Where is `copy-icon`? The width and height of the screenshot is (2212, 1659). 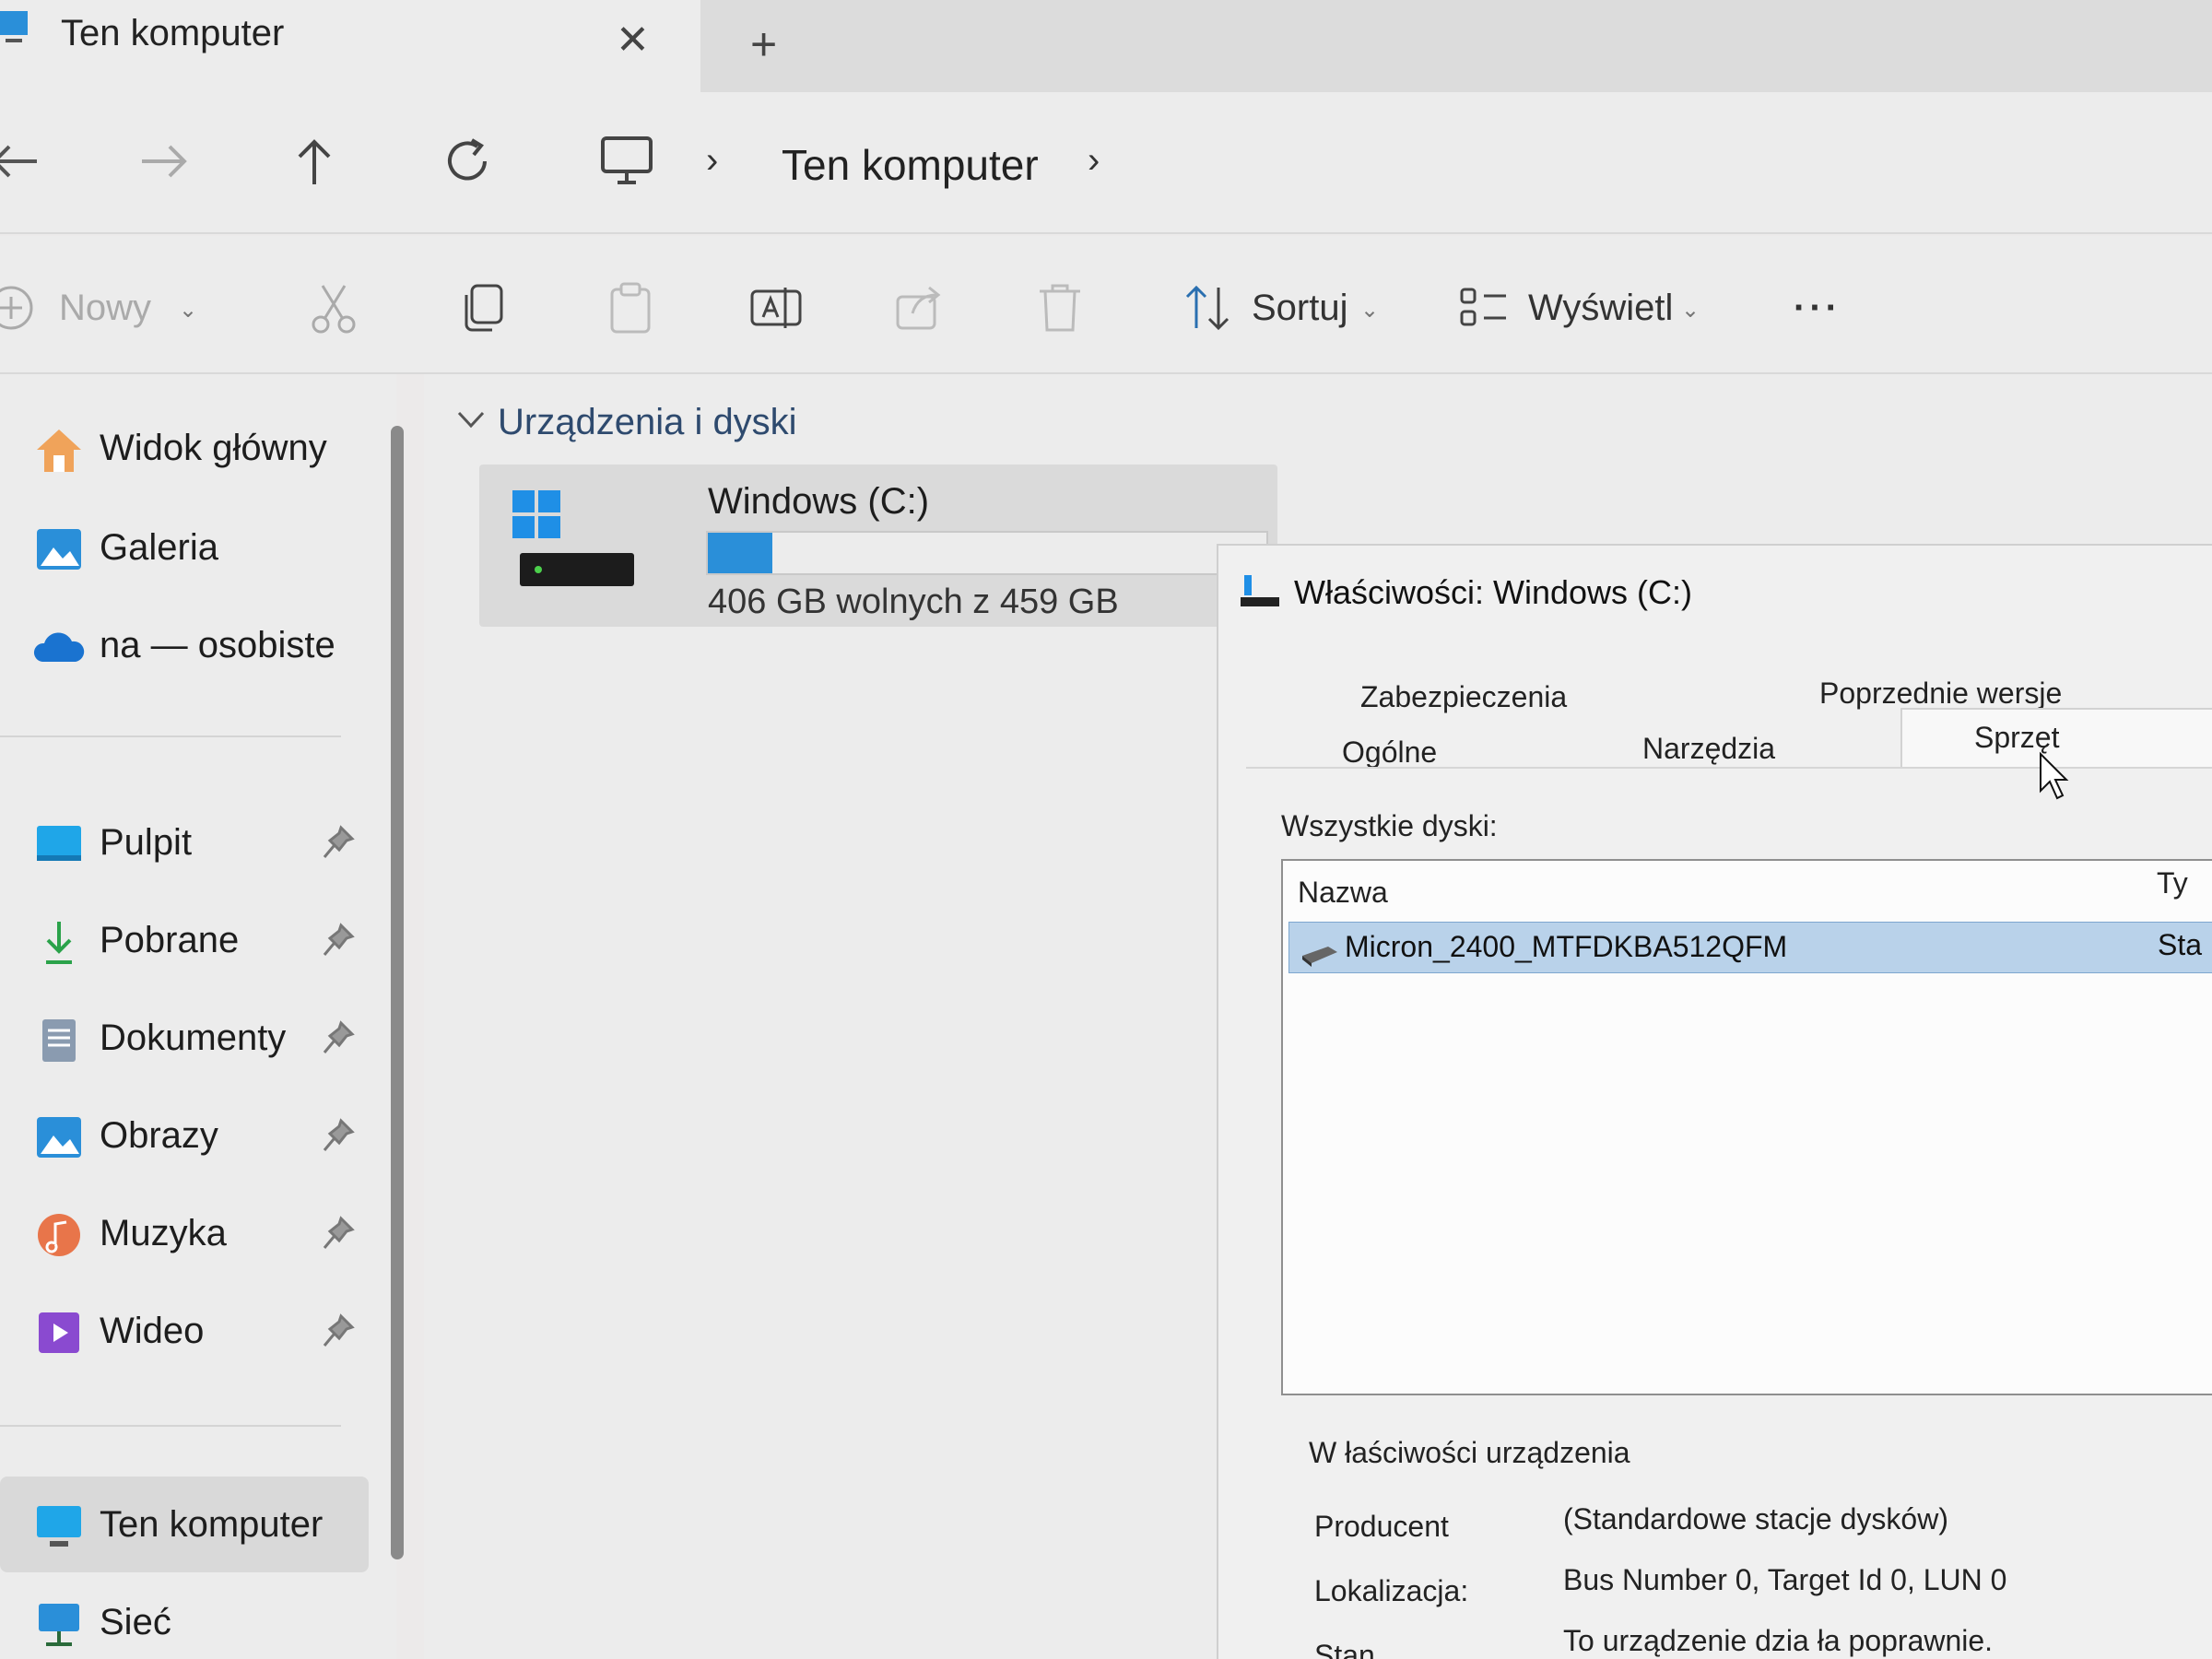 copy-icon is located at coordinates (483, 307).